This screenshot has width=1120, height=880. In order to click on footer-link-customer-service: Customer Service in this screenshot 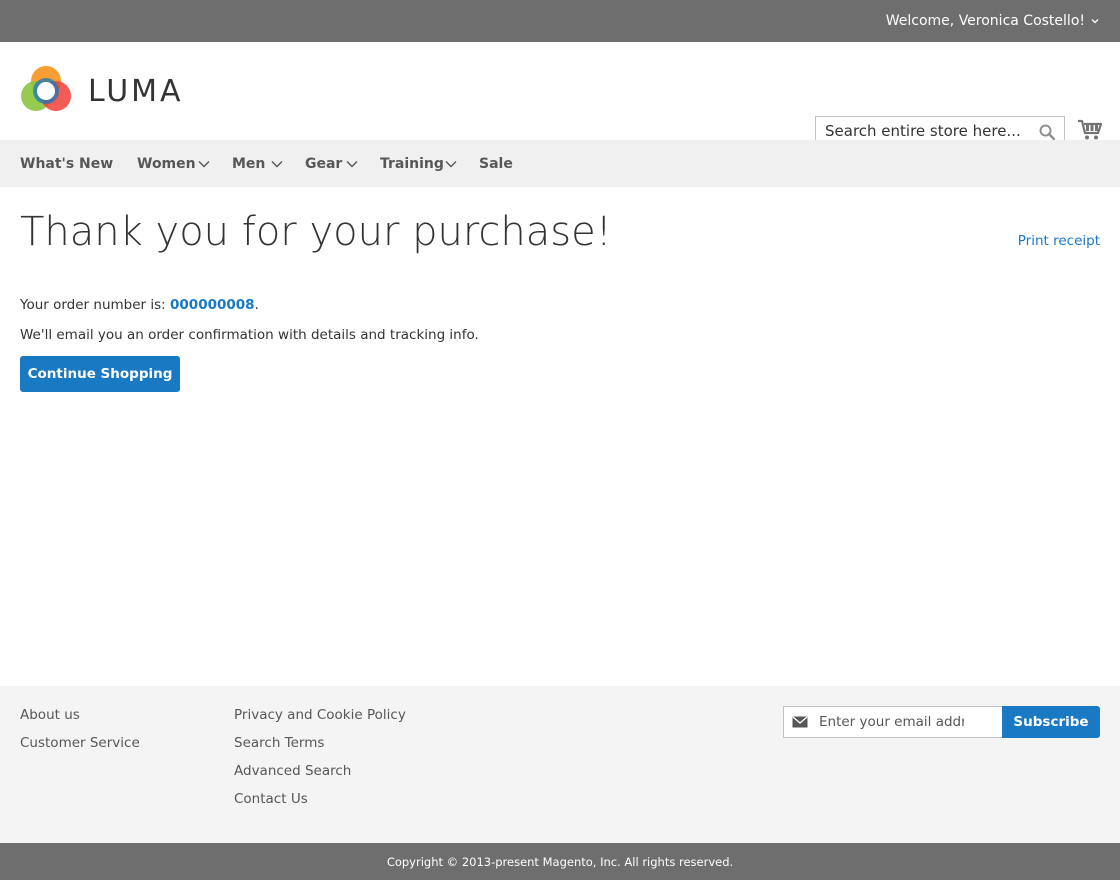, I will do `click(80, 743)`.